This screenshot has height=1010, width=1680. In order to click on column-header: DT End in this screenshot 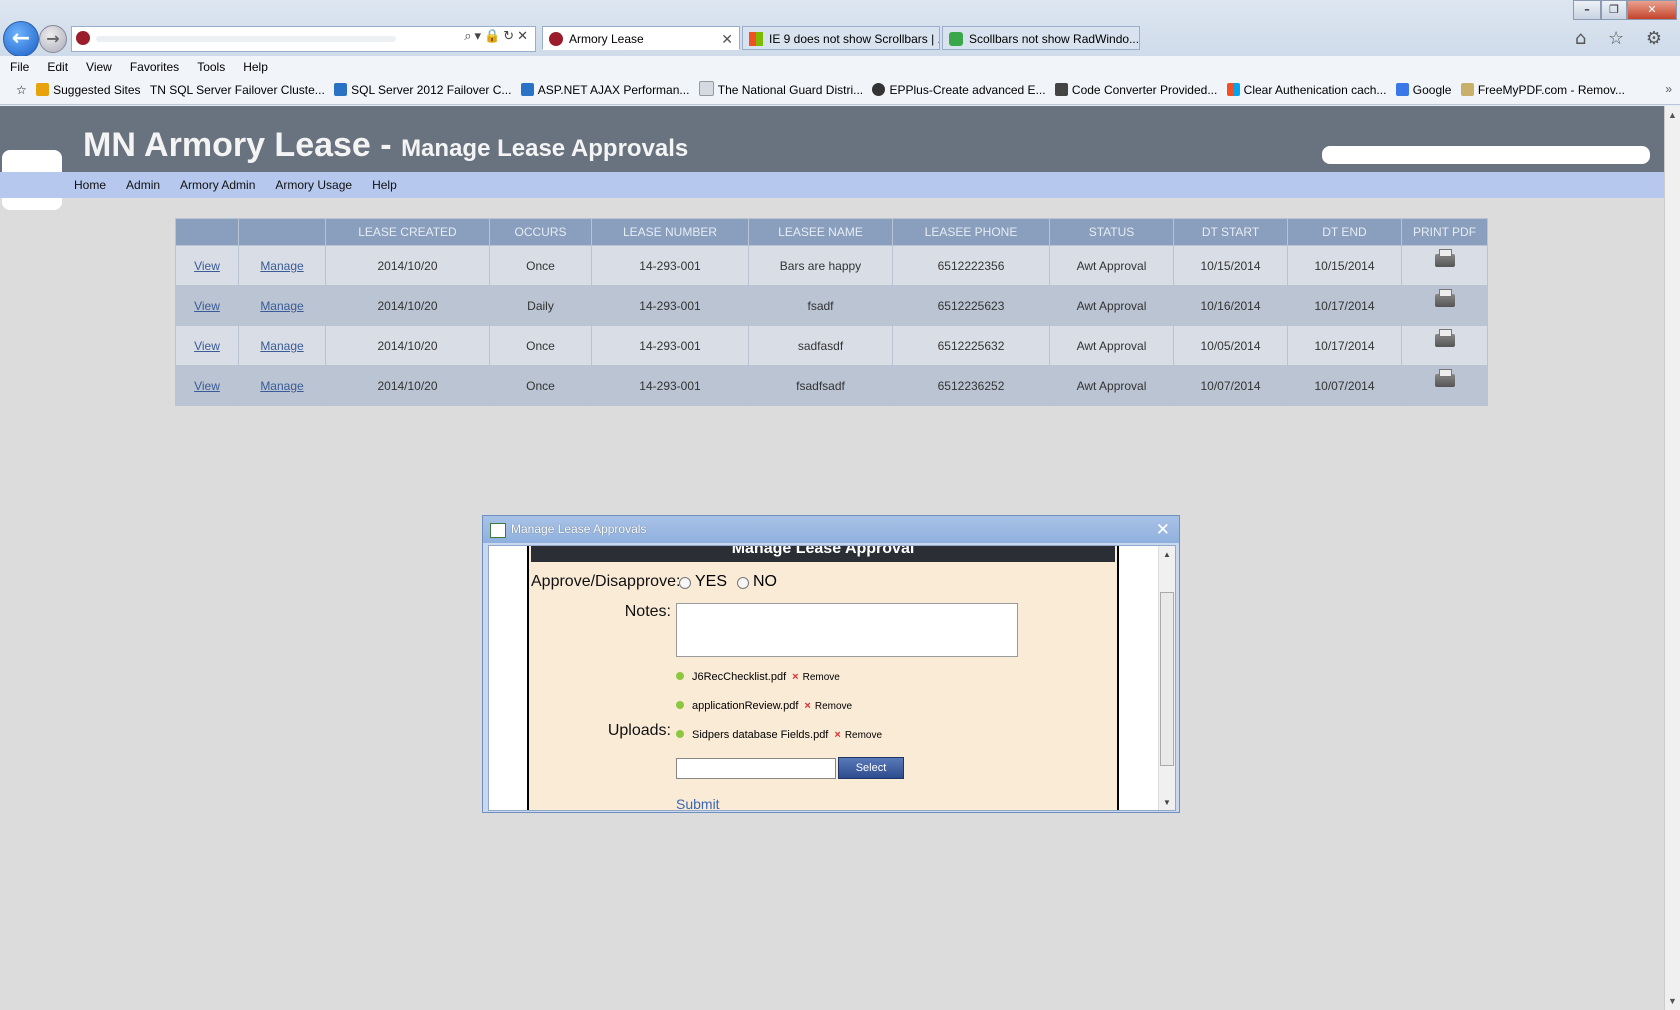, I will do `click(1344, 232)`.